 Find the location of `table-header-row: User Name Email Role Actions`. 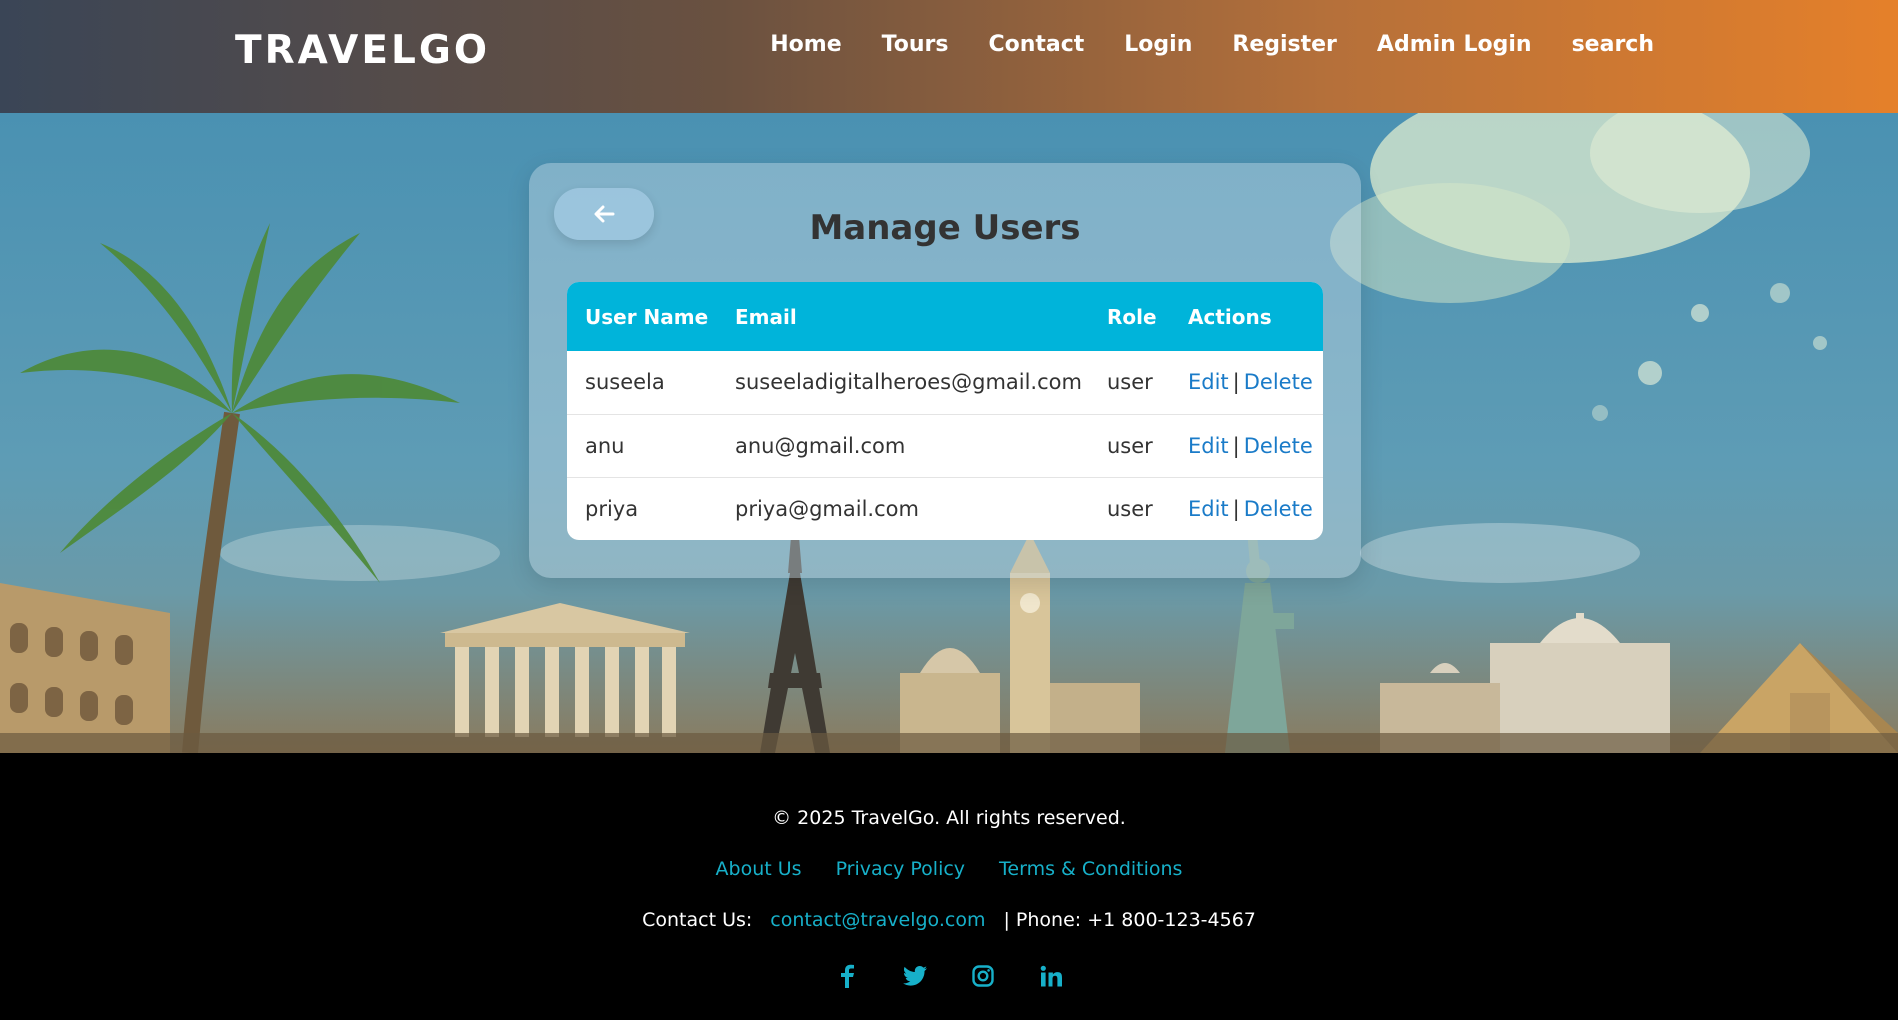

table-header-row: User Name Email Role Actions is located at coordinates (945, 316).